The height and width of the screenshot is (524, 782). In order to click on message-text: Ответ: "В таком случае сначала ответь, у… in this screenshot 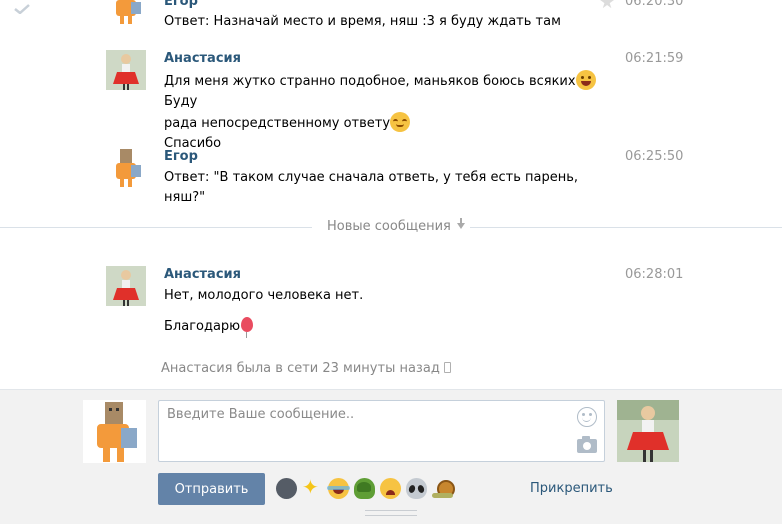, I will do `click(371, 187)`.